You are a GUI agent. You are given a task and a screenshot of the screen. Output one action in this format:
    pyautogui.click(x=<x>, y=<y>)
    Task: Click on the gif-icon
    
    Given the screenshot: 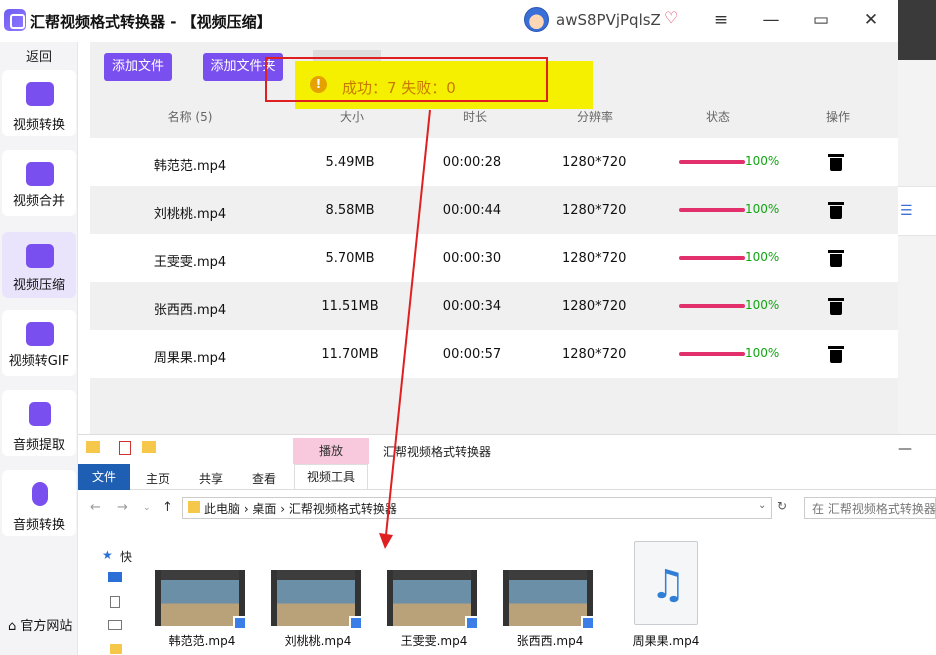 What is the action you would take?
    pyautogui.click(x=40, y=334)
    